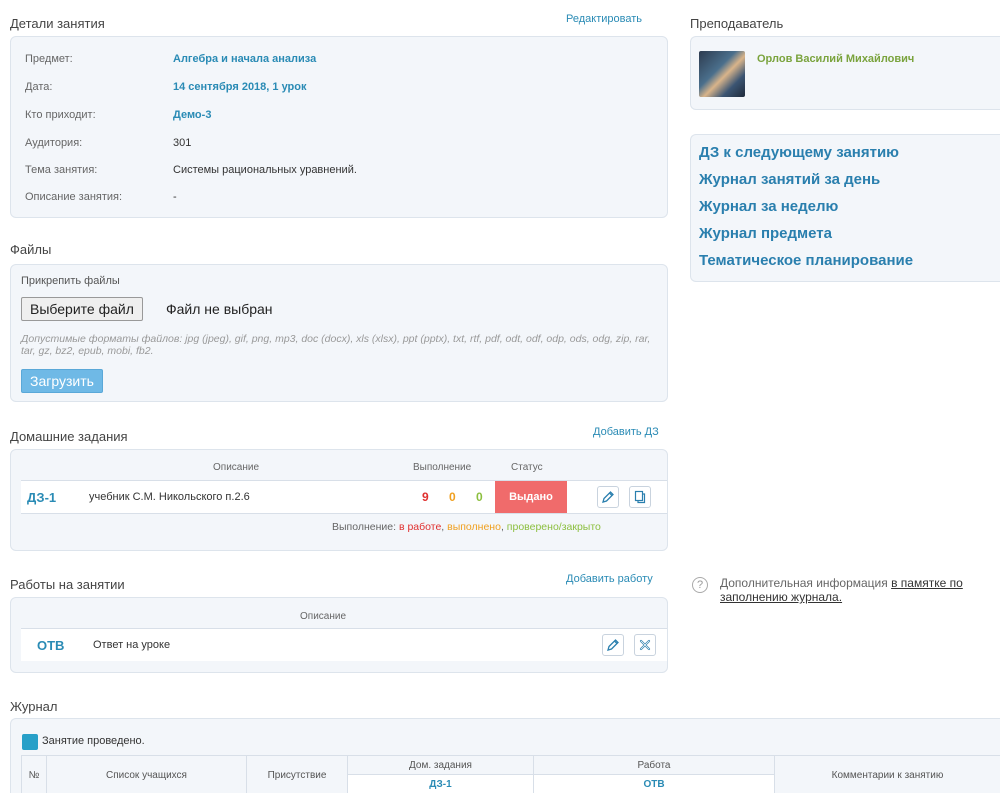 This screenshot has height=793, width=1000. I want to click on quick-link-day-journal: Журнал занятий за день, so click(789, 179).